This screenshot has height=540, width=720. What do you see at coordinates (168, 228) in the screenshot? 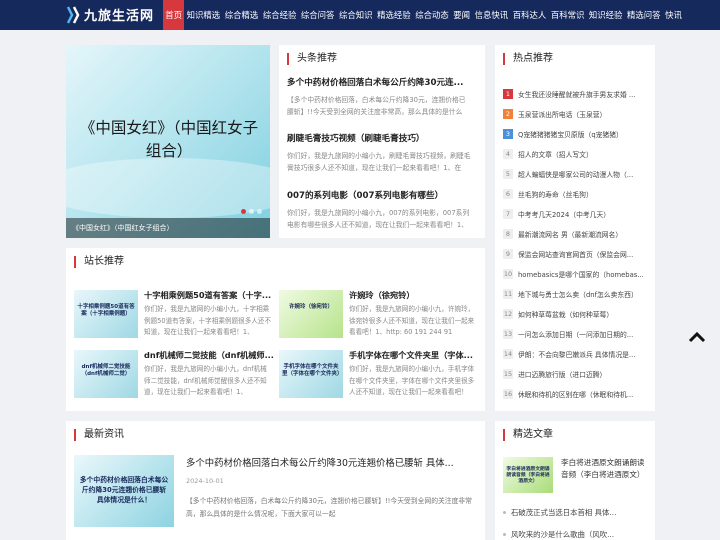
I see `hero-caption: 《中国女红》（中国红女子组合）` at bounding box center [168, 228].